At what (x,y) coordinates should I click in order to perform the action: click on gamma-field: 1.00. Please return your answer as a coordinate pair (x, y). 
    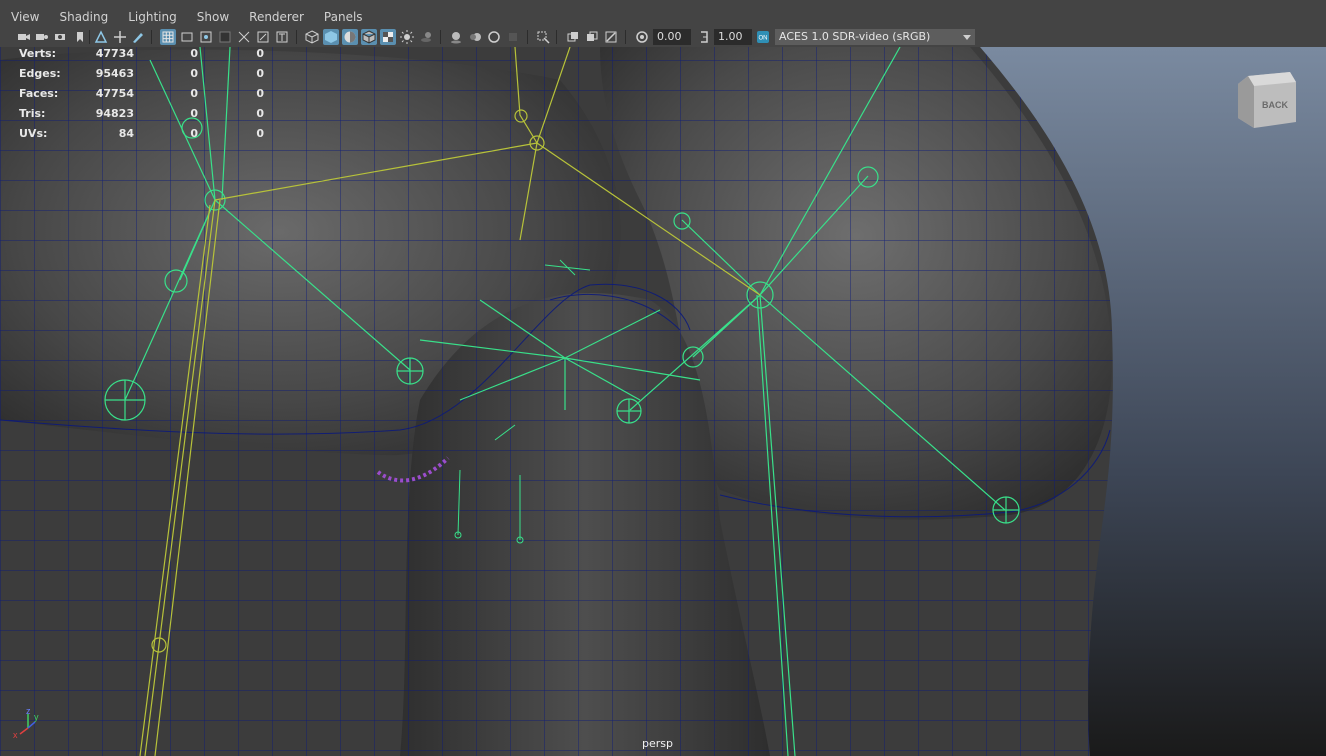
    Looking at the image, I should click on (733, 37).